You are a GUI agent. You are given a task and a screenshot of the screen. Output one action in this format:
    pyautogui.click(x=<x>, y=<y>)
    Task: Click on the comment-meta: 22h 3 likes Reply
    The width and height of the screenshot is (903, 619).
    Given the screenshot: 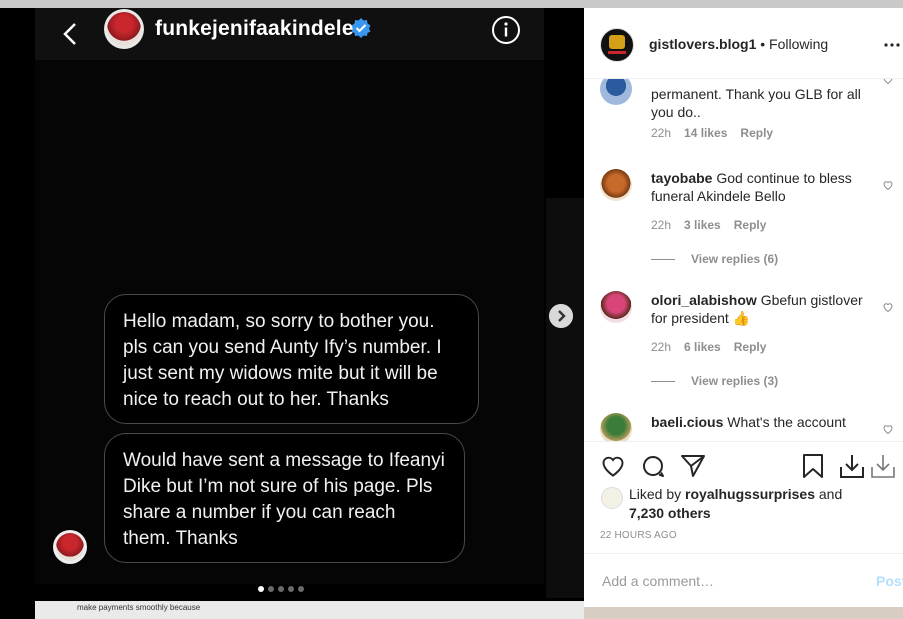 What is the action you would take?
    pyautogui.click(x=708, y=225)
    